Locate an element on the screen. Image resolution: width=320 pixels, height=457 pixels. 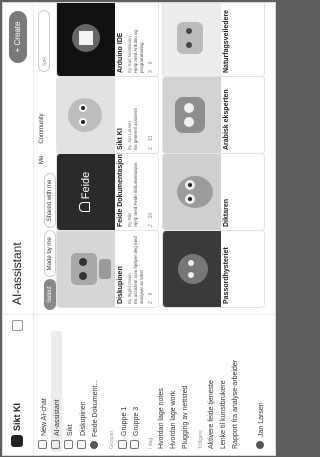
sidebar-item-group-3: Gruppe 3 is located at coordinates (135, 428).